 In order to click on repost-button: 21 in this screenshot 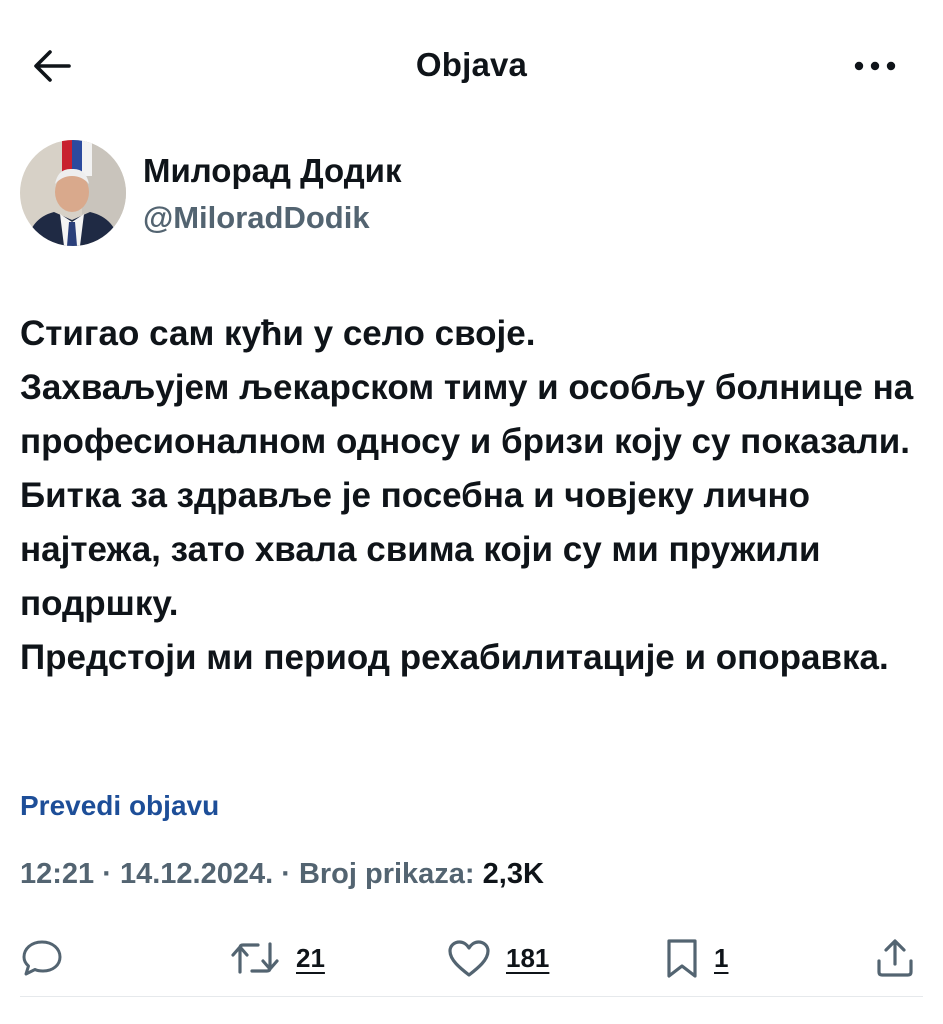, I will do `click(276, 958)`.